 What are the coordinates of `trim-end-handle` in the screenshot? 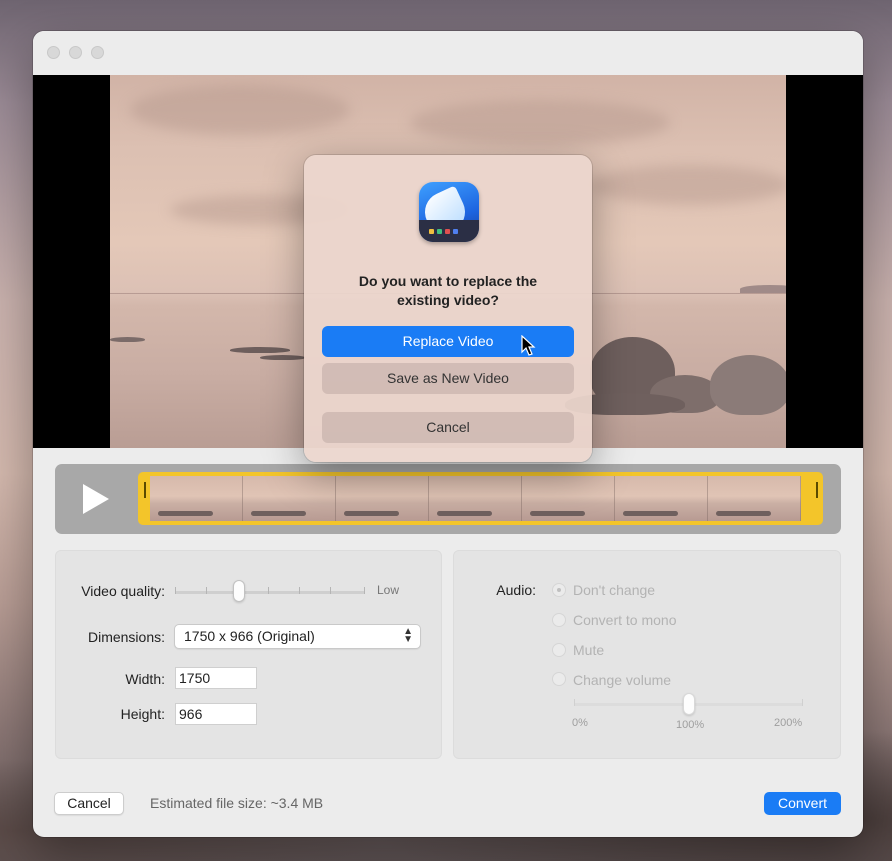 It's located at (817, 490).